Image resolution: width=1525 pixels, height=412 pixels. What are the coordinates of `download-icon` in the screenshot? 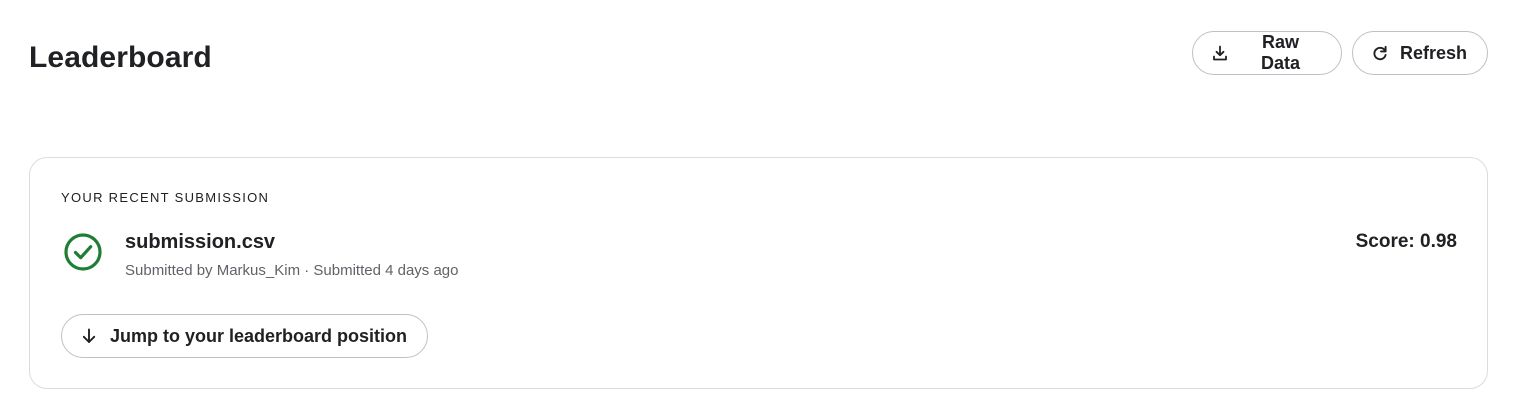 It's located at (1220, 53).